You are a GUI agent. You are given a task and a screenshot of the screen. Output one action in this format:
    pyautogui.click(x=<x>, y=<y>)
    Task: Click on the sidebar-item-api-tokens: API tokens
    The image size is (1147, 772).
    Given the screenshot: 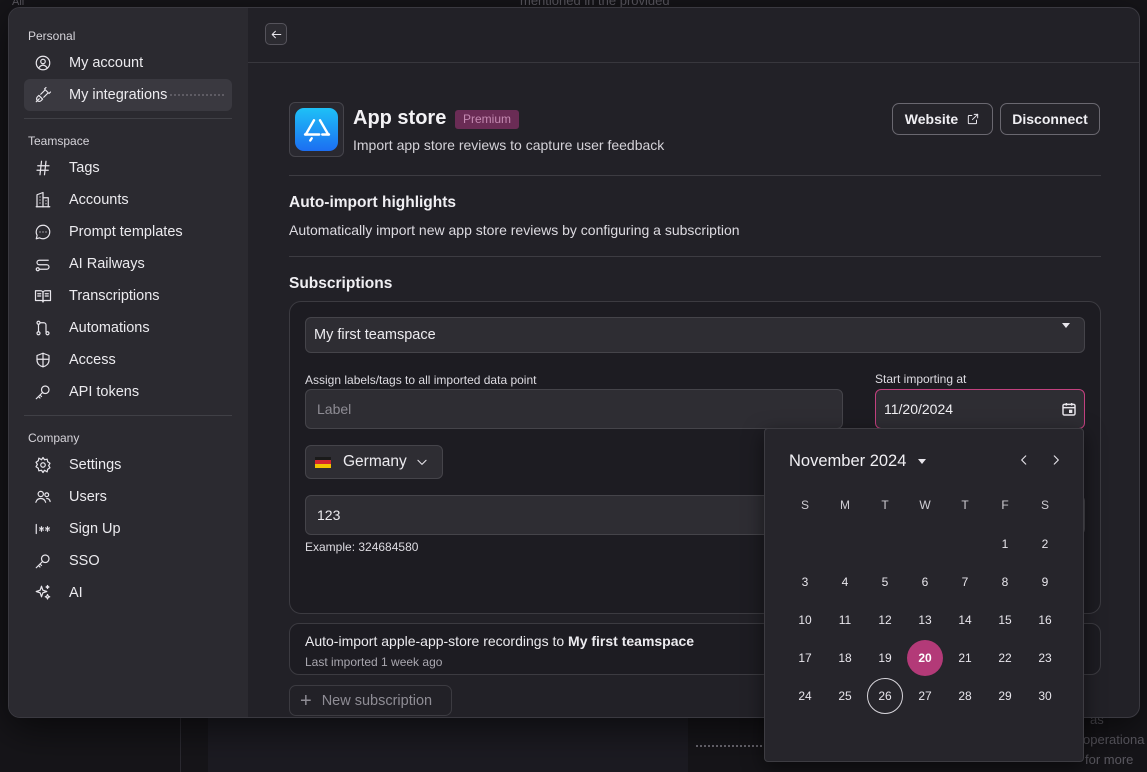 What is the action you would take?
    pyautogui.click(x=128, y=392)
    